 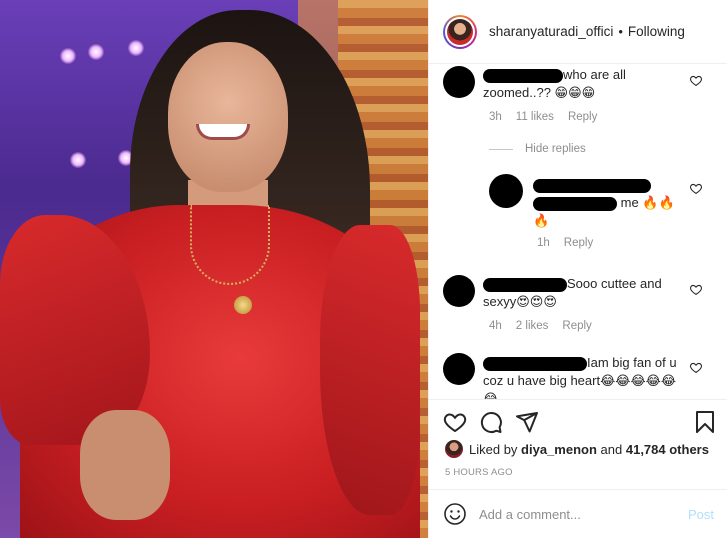 I want to click on subject-face, so click(x=228, y=117).